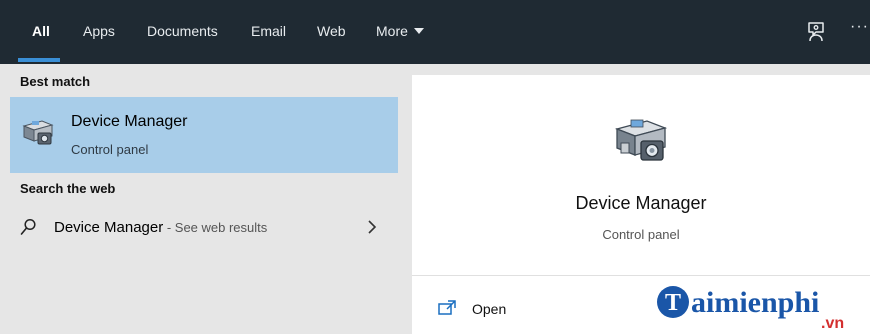 This screenshot has width=870, height=334. What do you see at coordinates (392, 31) in the screenshot?
I see `tab-more-label: More` at bounding box center [392, 31].